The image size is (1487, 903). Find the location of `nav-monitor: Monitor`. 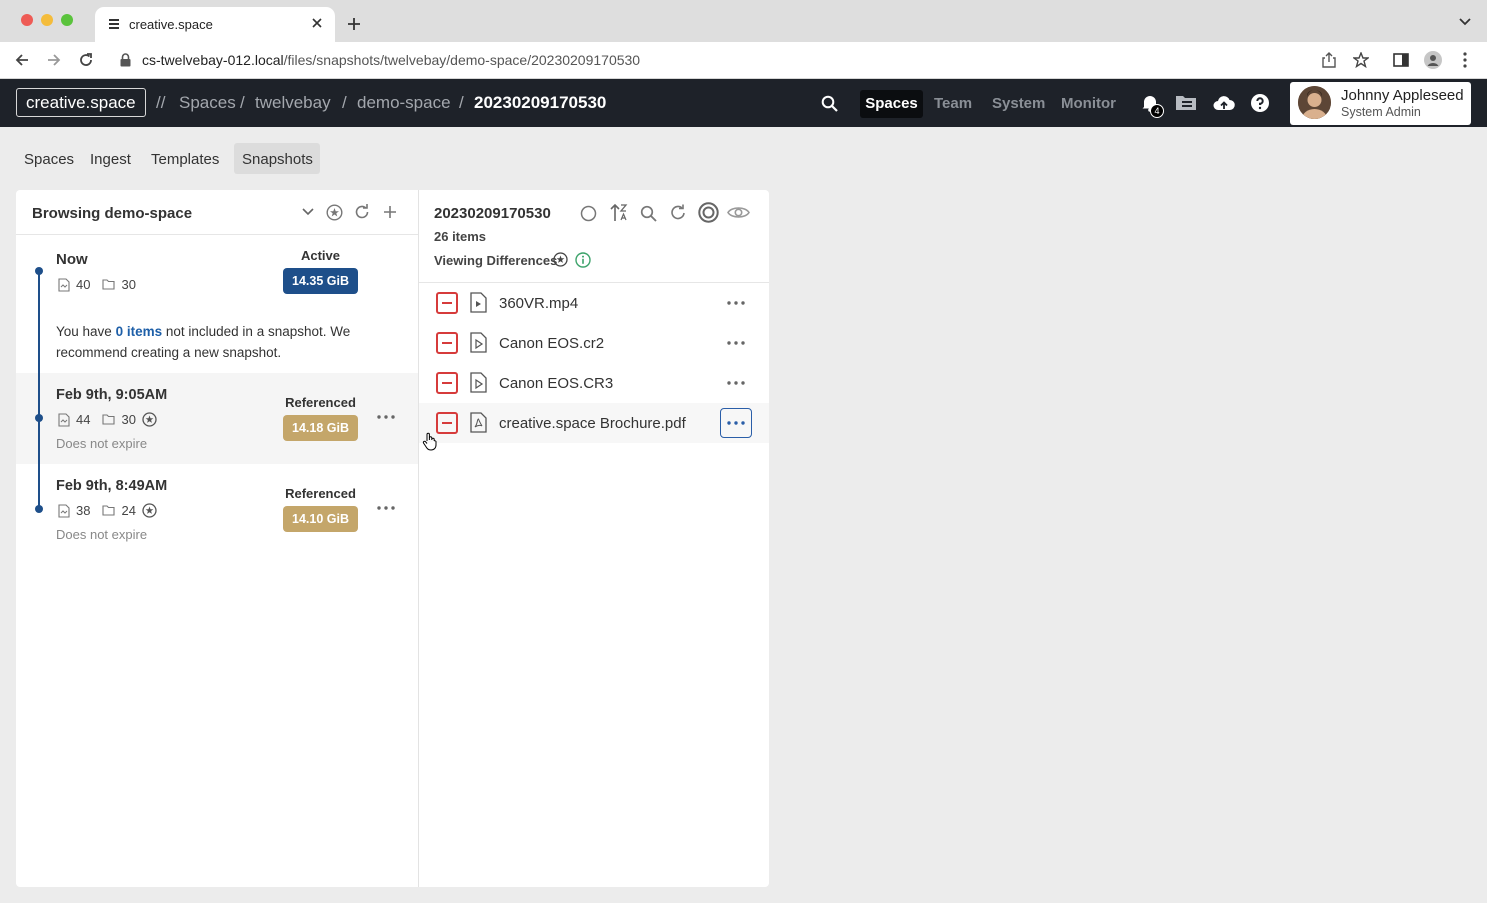

nav-monitor: Monitor is located at coordinates (1088, 103).